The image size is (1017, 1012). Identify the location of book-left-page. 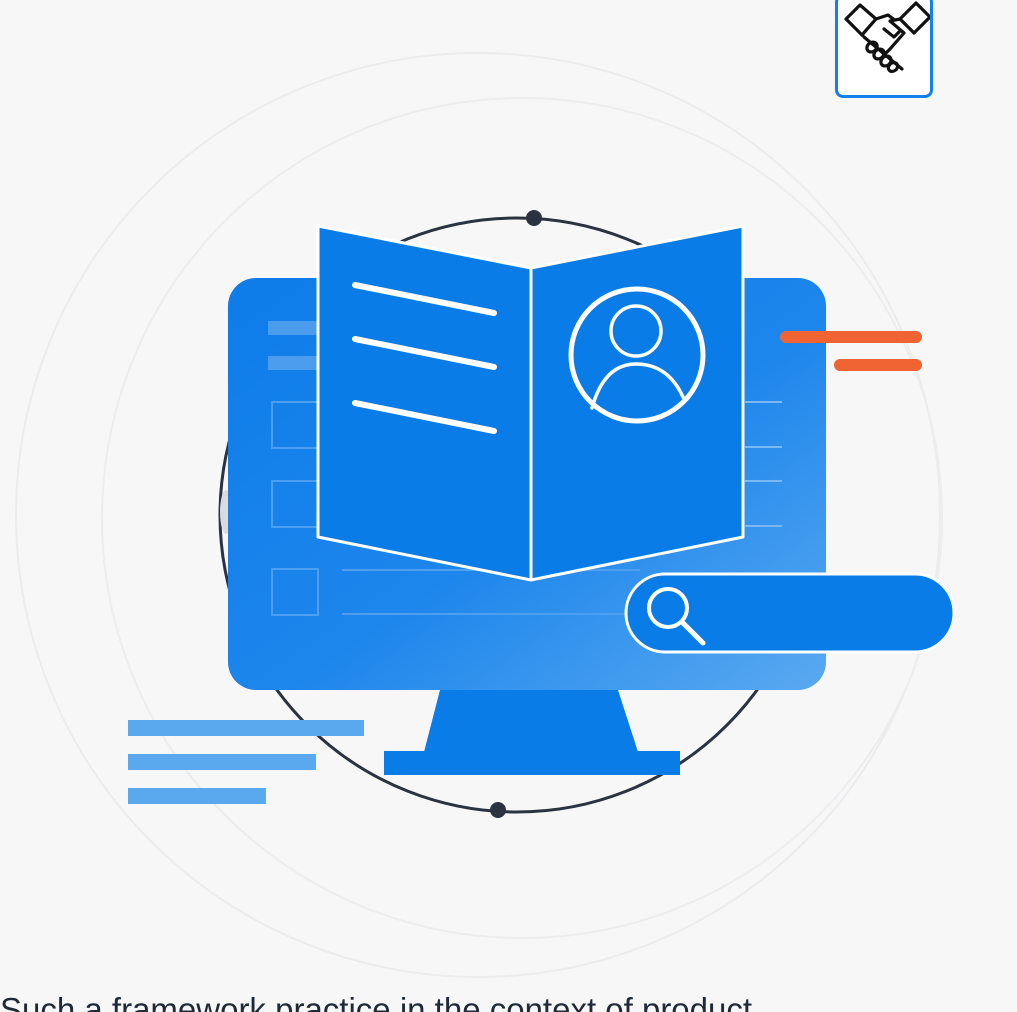
(424, 403).